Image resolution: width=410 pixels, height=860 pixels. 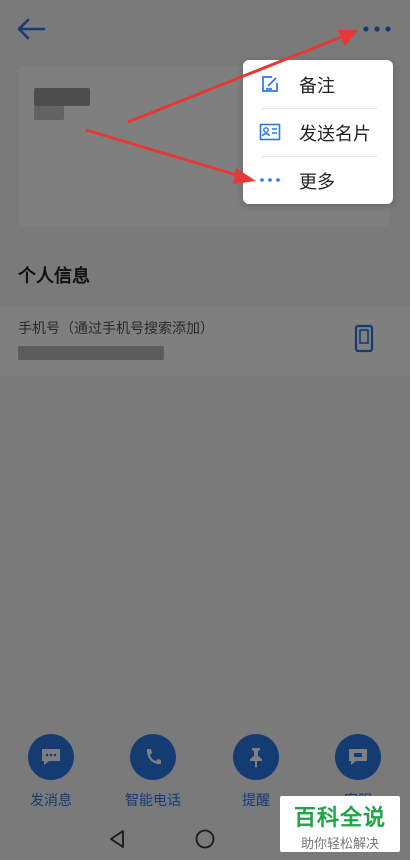 What do you see at coordinates (270, 132) in the screenshot?
I see `contact-card-icon` at bounding box center [270, 132].